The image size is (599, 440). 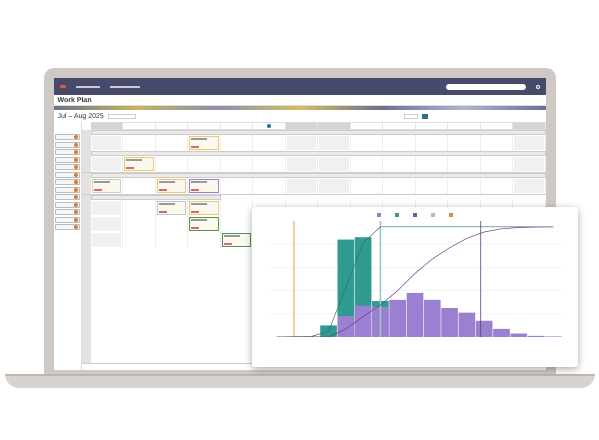 What do you see at coordinates (538, 86) in the screenshot?
I see `bell-icon` at bounding box center [538, 86].